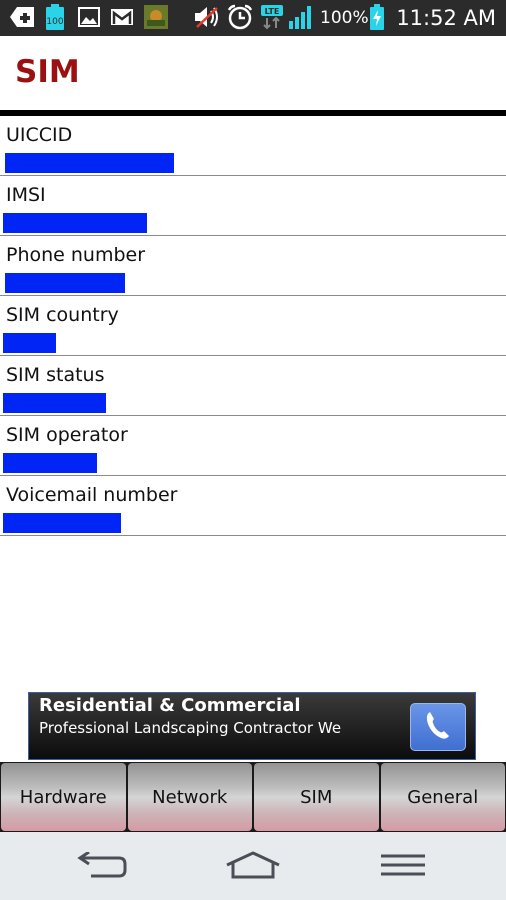 The width and height of the screenshot is (506, 900). I want to click on ad-title: Residential & Commercial, so click(170, 705).